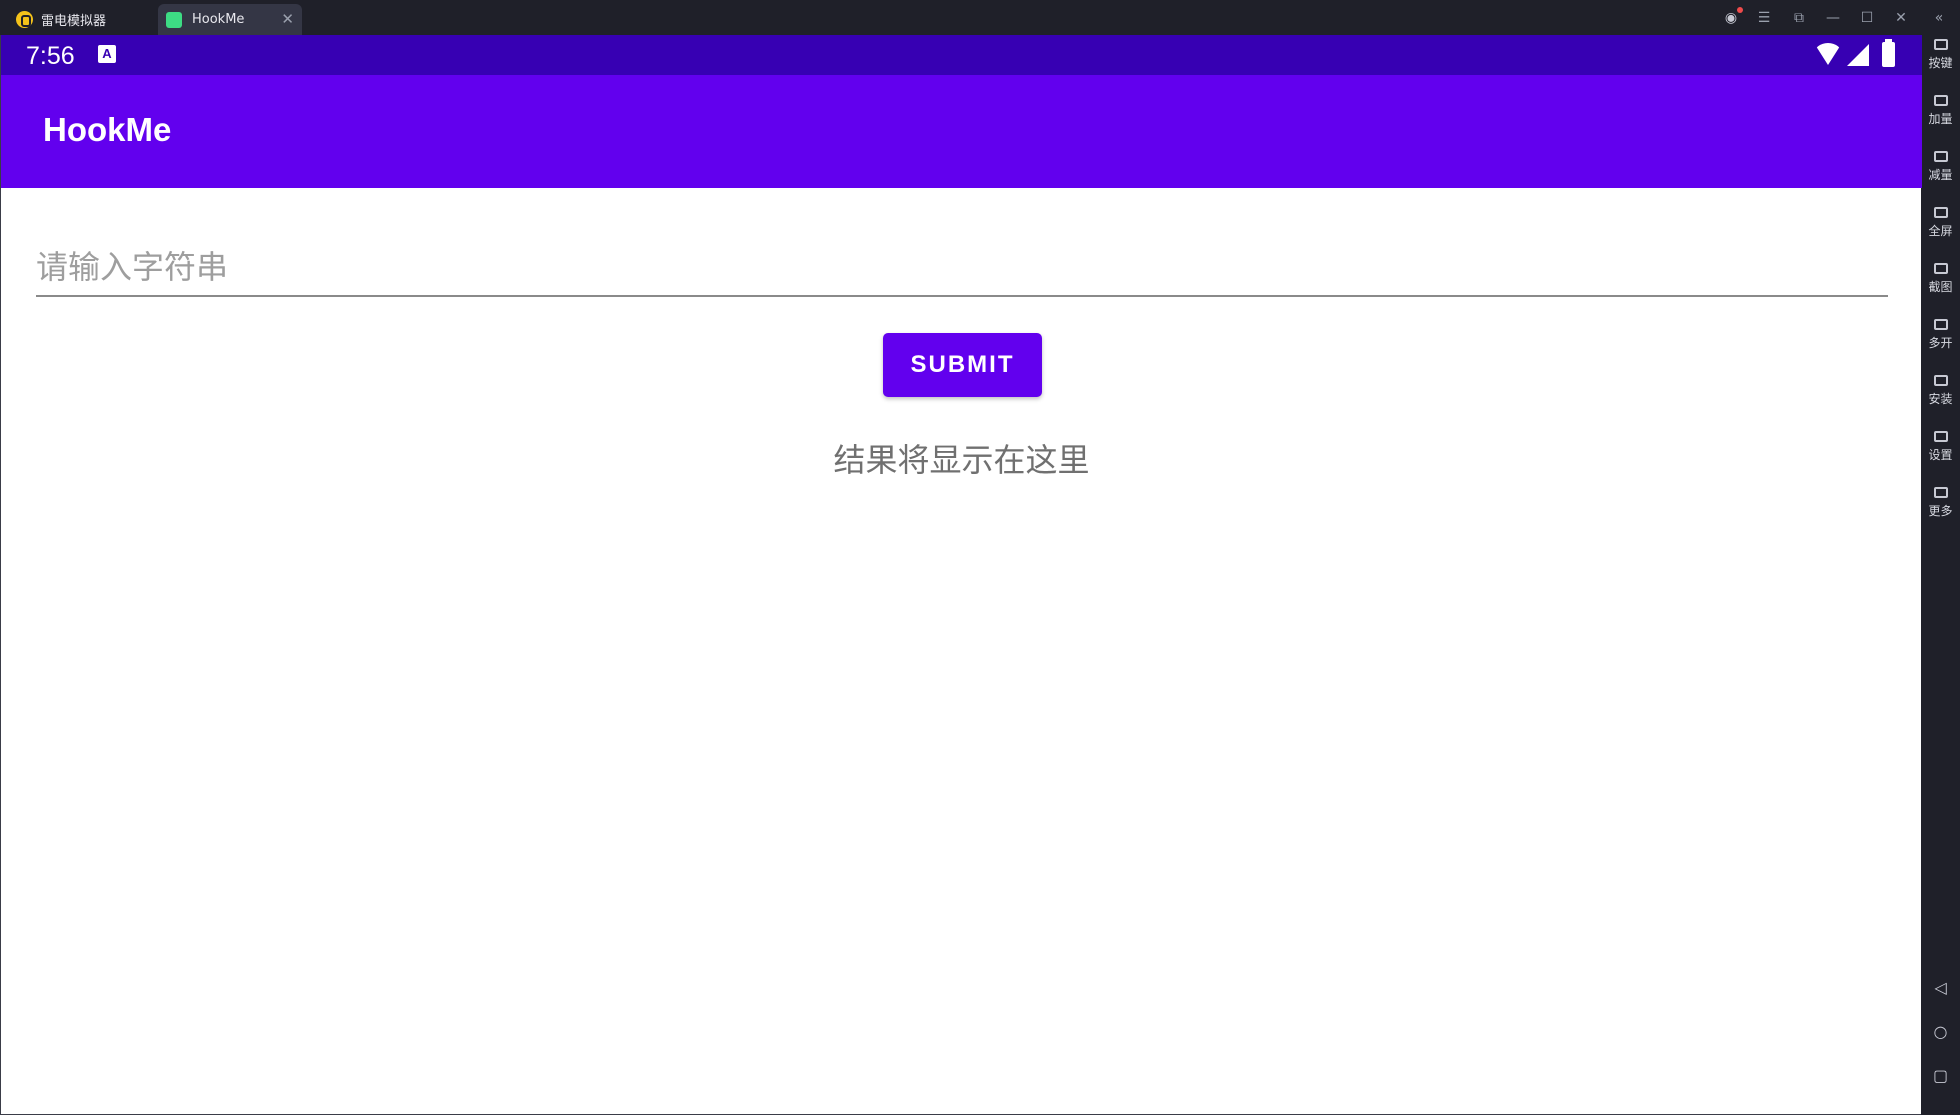 This screenshot has height=1115, width=1960. I want to click on string-input-wrapper, so click(962, 261).